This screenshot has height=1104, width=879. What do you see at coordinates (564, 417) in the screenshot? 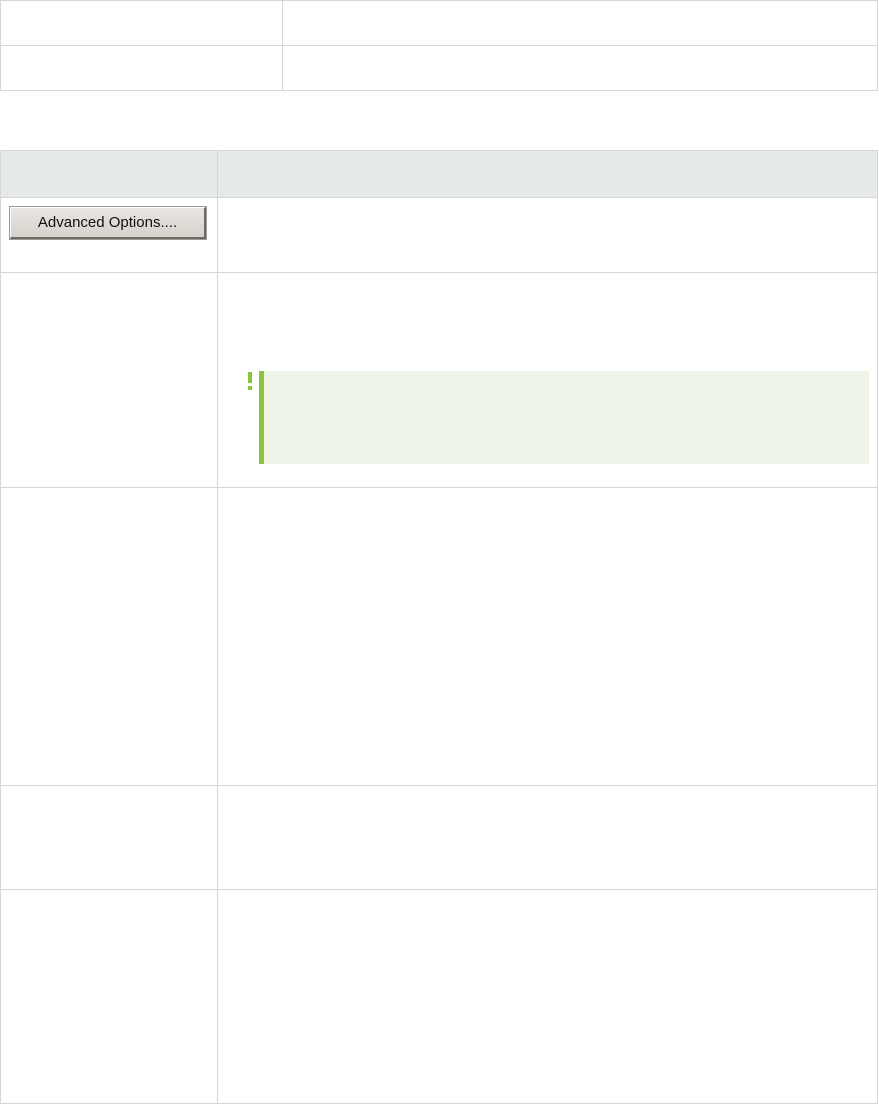
I see `note-box` at bounding box center [564, 417].